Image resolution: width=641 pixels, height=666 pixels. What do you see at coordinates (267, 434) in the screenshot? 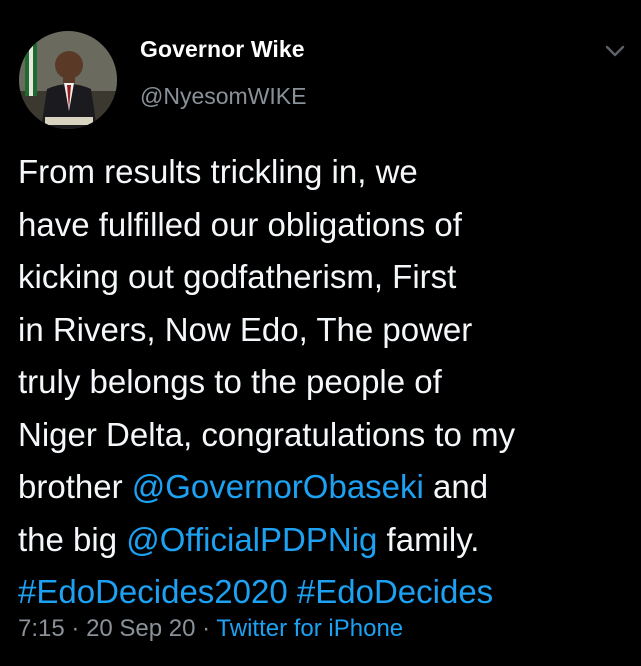
I see `tweet-line: Niger Delta, congratulations to my` at bounding box center [267, 434].